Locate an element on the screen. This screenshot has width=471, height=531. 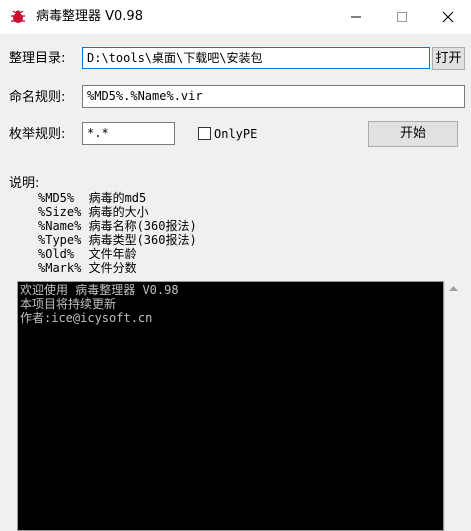
enum-input: *.* is located at coordinates (128, 133).